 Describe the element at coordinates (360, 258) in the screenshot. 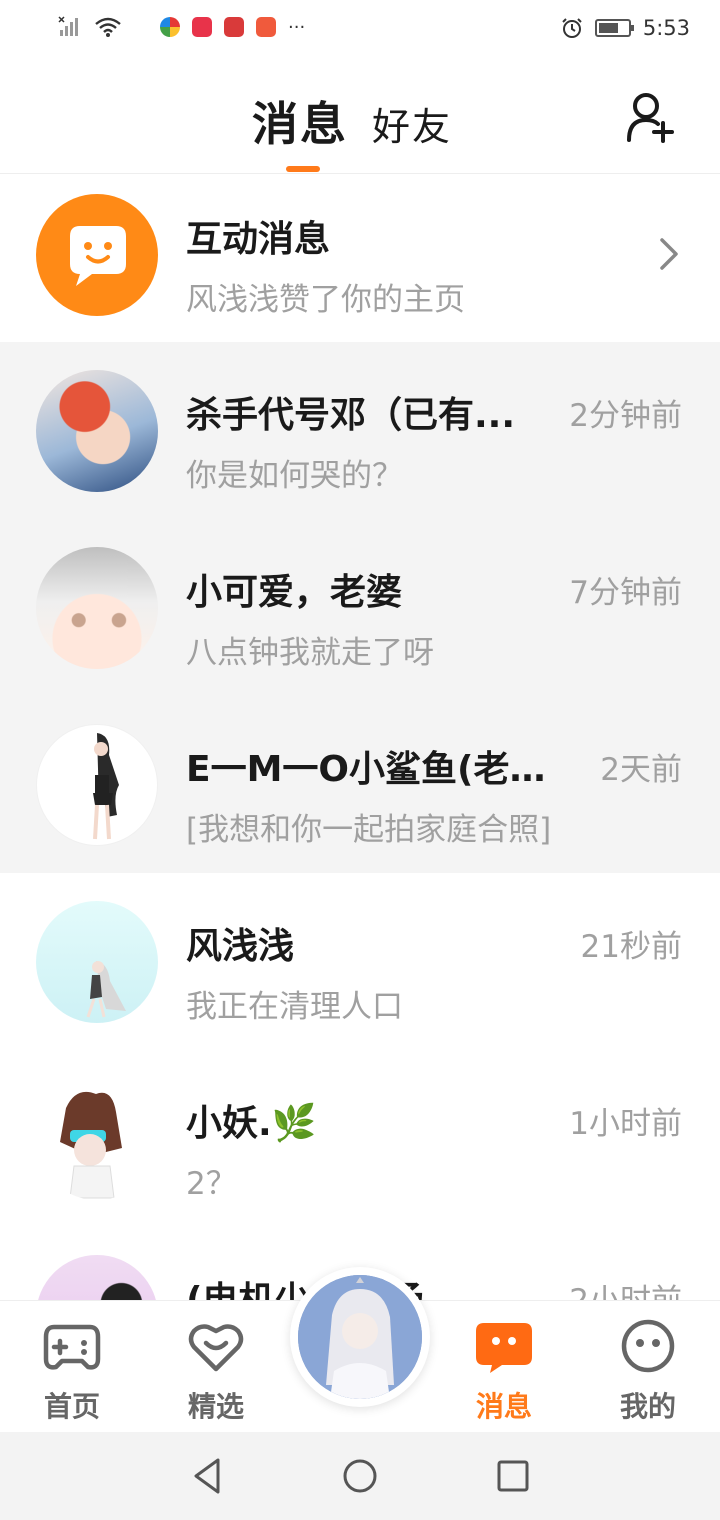

I see `interaction-messages-row: 互动消息 风浅浅赞了你的主页` at that location.